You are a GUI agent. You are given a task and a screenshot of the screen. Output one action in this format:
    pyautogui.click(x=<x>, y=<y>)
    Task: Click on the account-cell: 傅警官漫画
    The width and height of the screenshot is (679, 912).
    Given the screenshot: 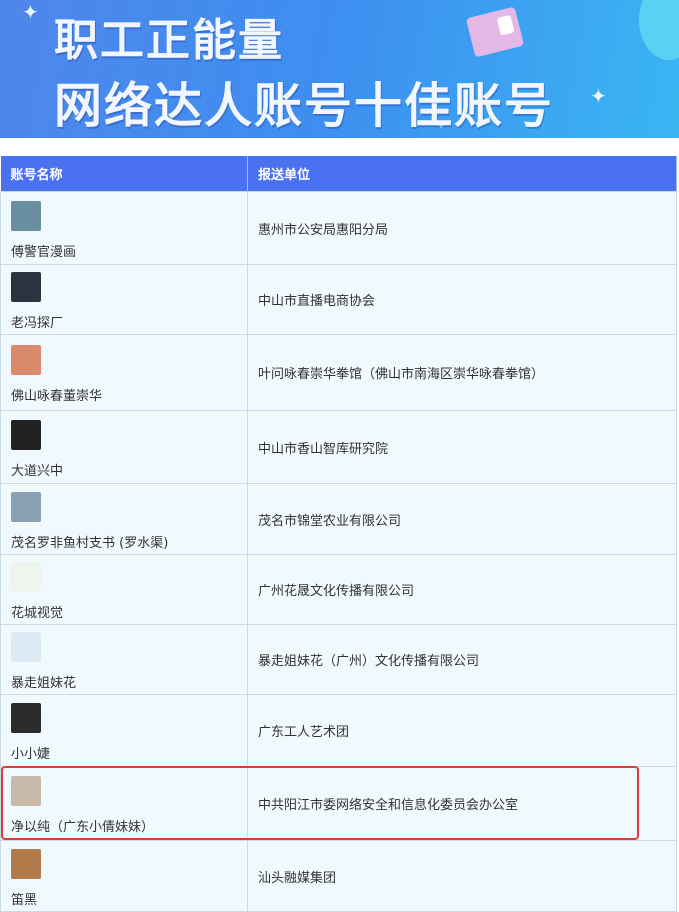 What is the action you would take?
    pyautogui.click(x=124, y=228)
    